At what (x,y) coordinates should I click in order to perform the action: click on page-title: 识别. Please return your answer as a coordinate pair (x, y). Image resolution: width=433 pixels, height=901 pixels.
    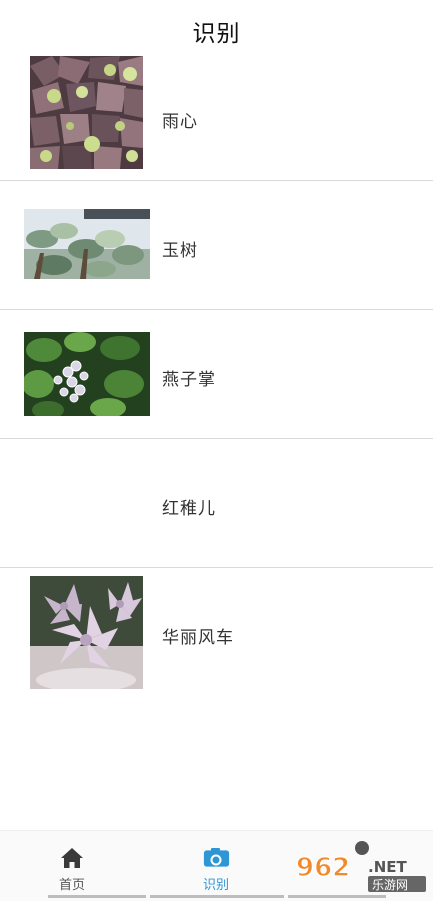
    Looking at the image, I should click on (216, 34).